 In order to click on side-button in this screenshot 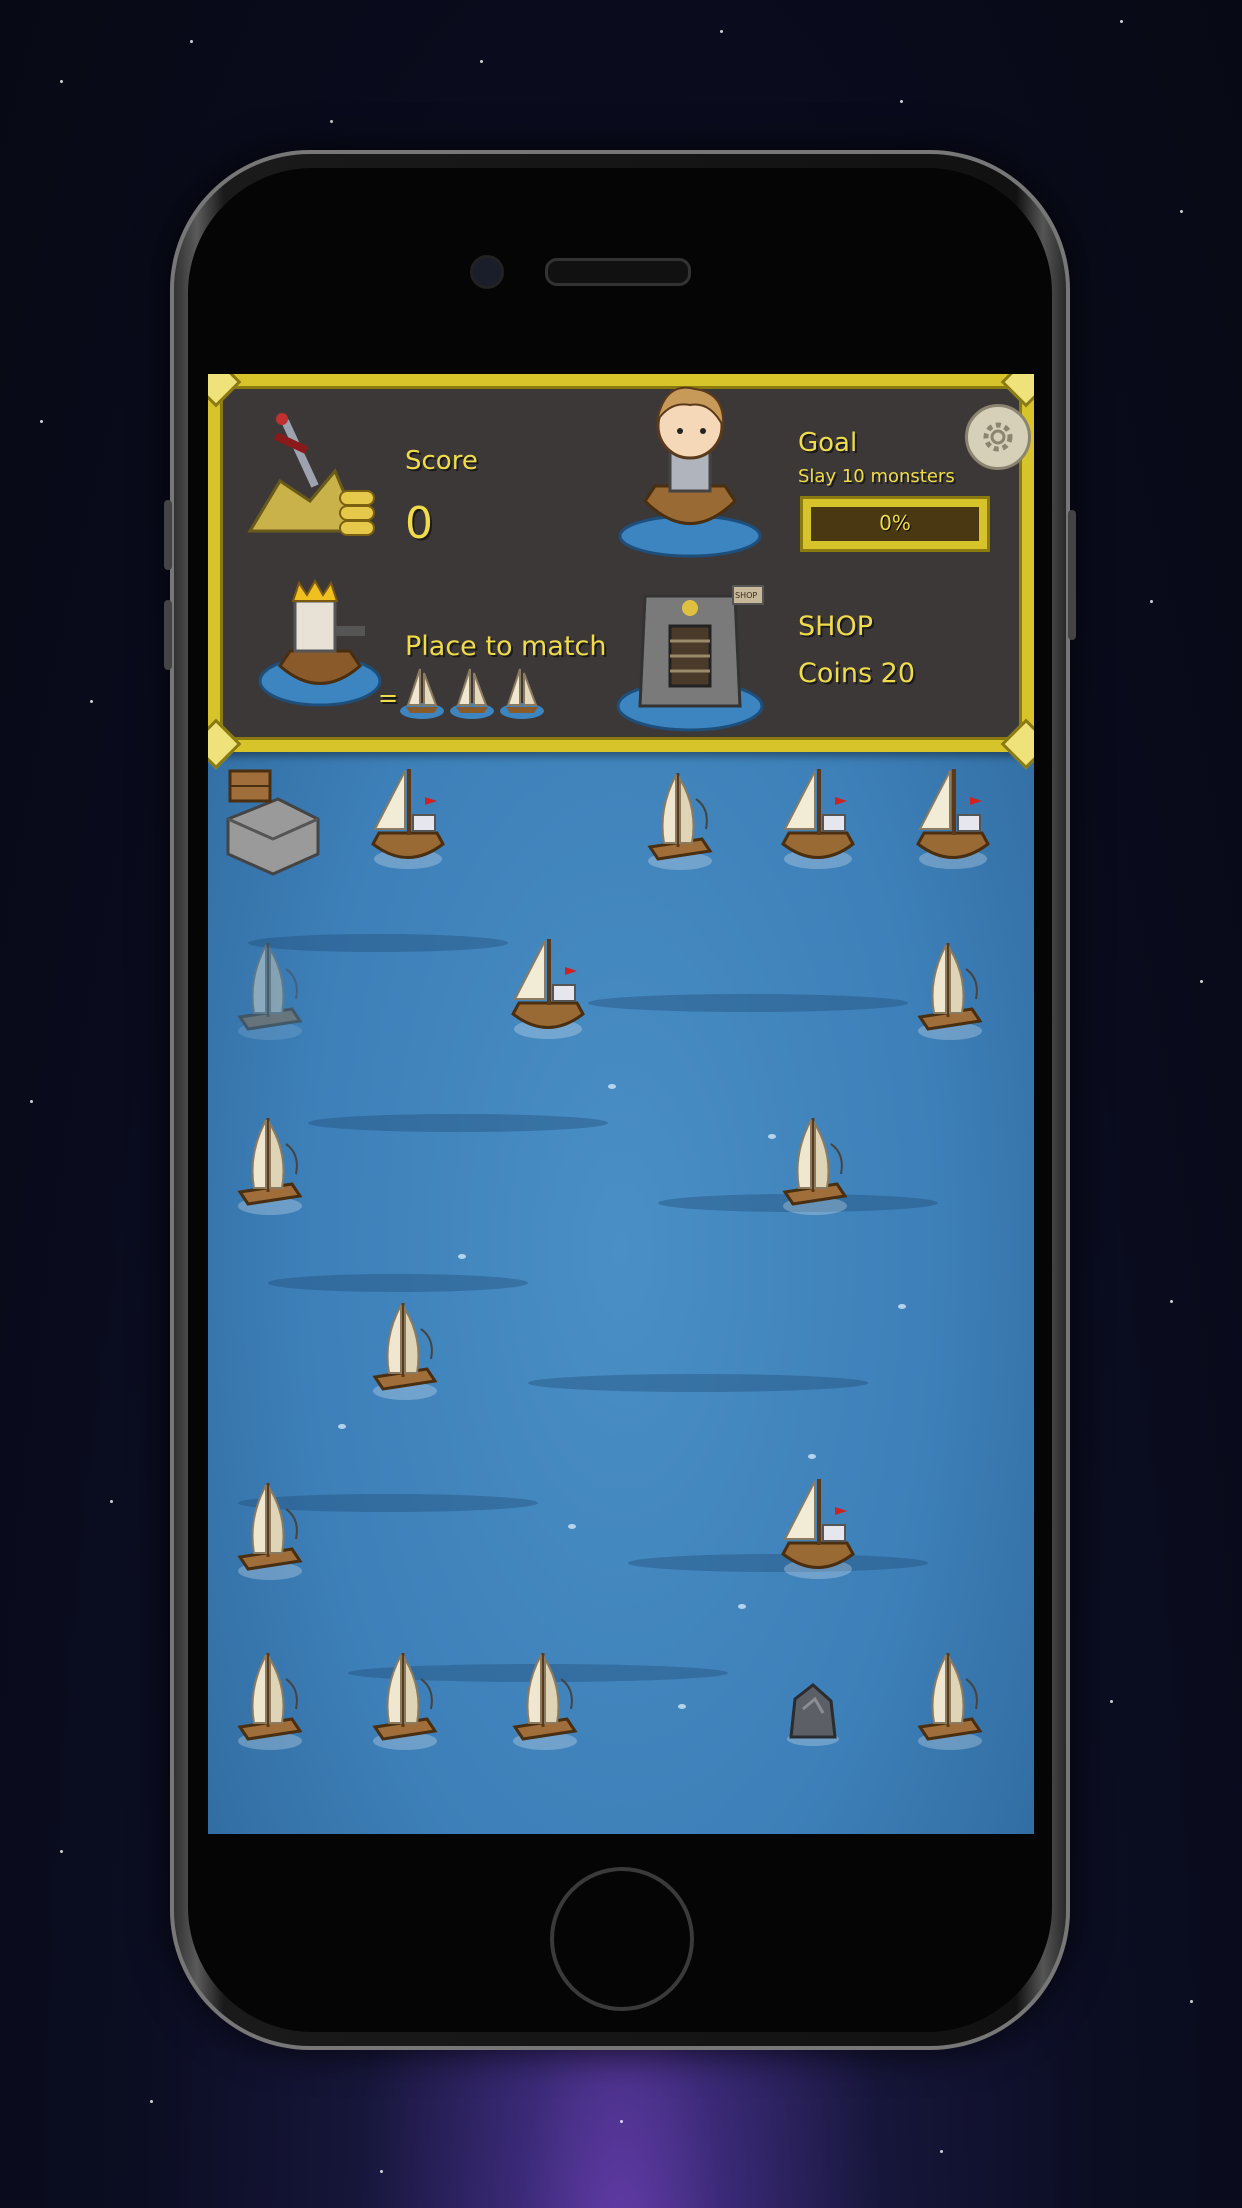, I will do `click(1072, 575)`.